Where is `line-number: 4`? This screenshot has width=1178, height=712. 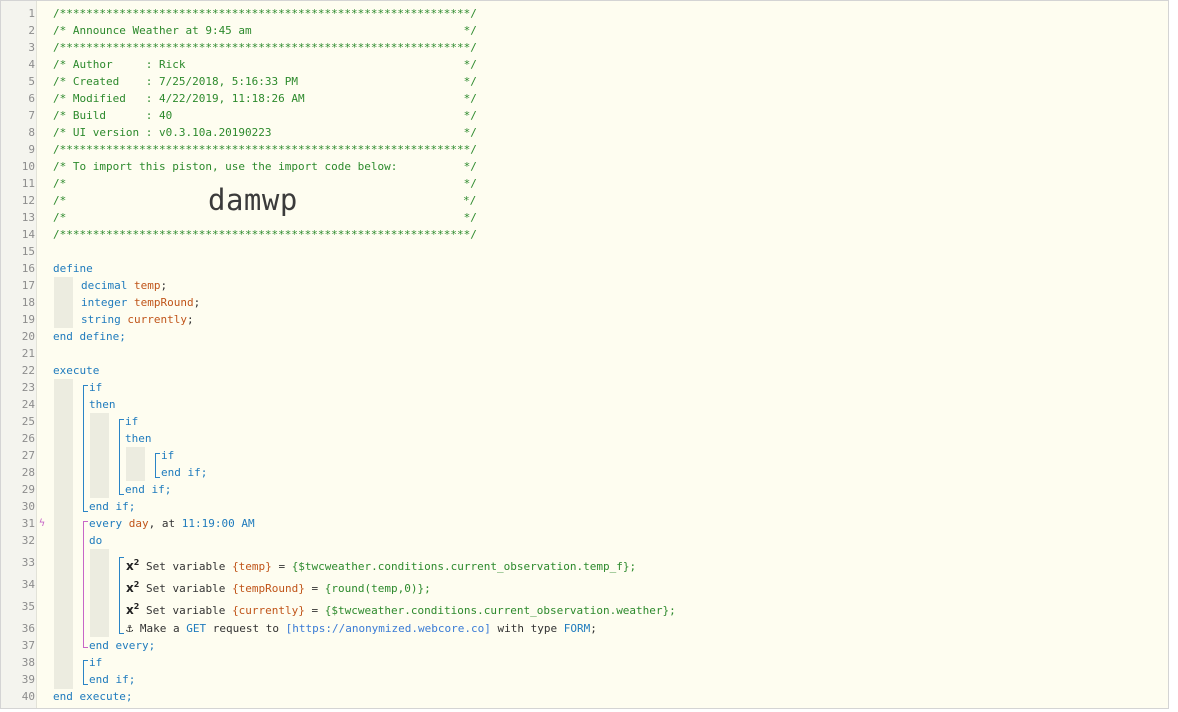 line-number: 4 is located at coordinates (31, 64).